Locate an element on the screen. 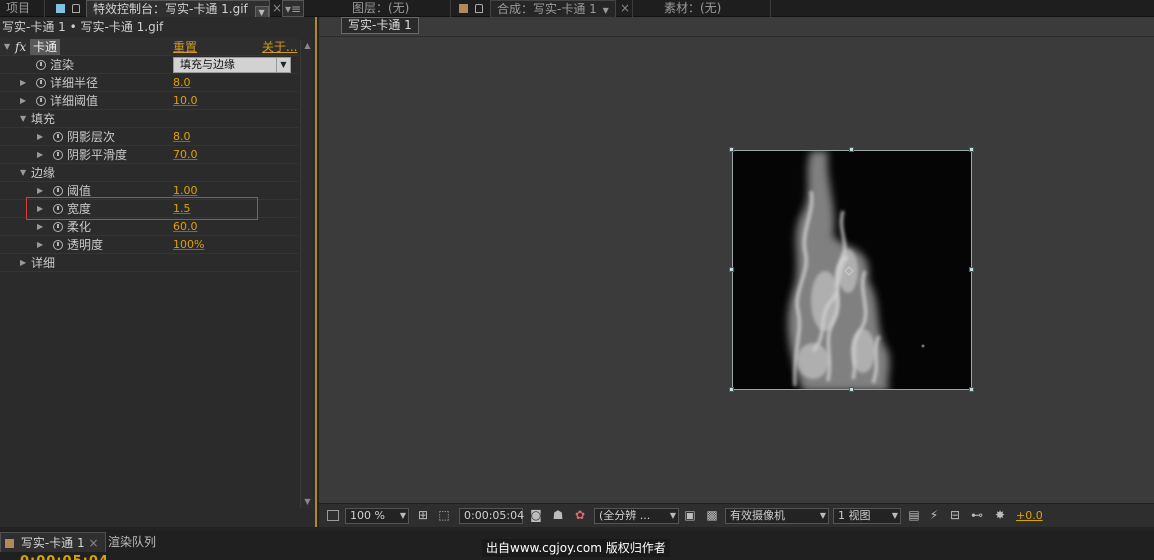  render-dropdown: 填充与边缘 ▼ is located at coordinates (232, 65).